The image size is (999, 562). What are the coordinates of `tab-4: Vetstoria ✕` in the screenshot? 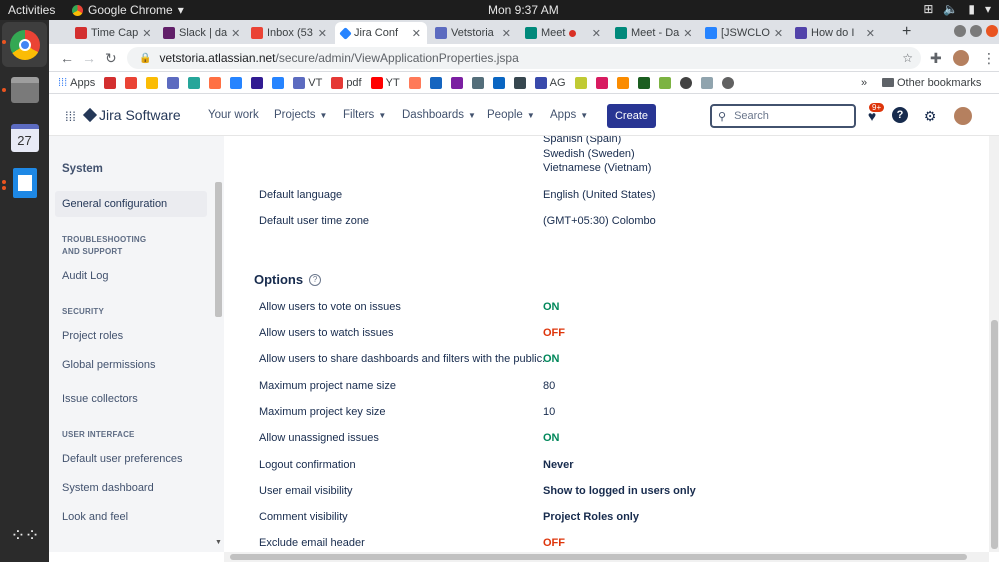 It's located at (473, 33).